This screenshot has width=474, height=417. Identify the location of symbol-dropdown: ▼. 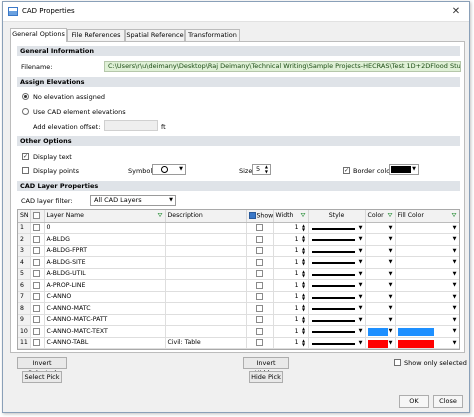
(169, 169).